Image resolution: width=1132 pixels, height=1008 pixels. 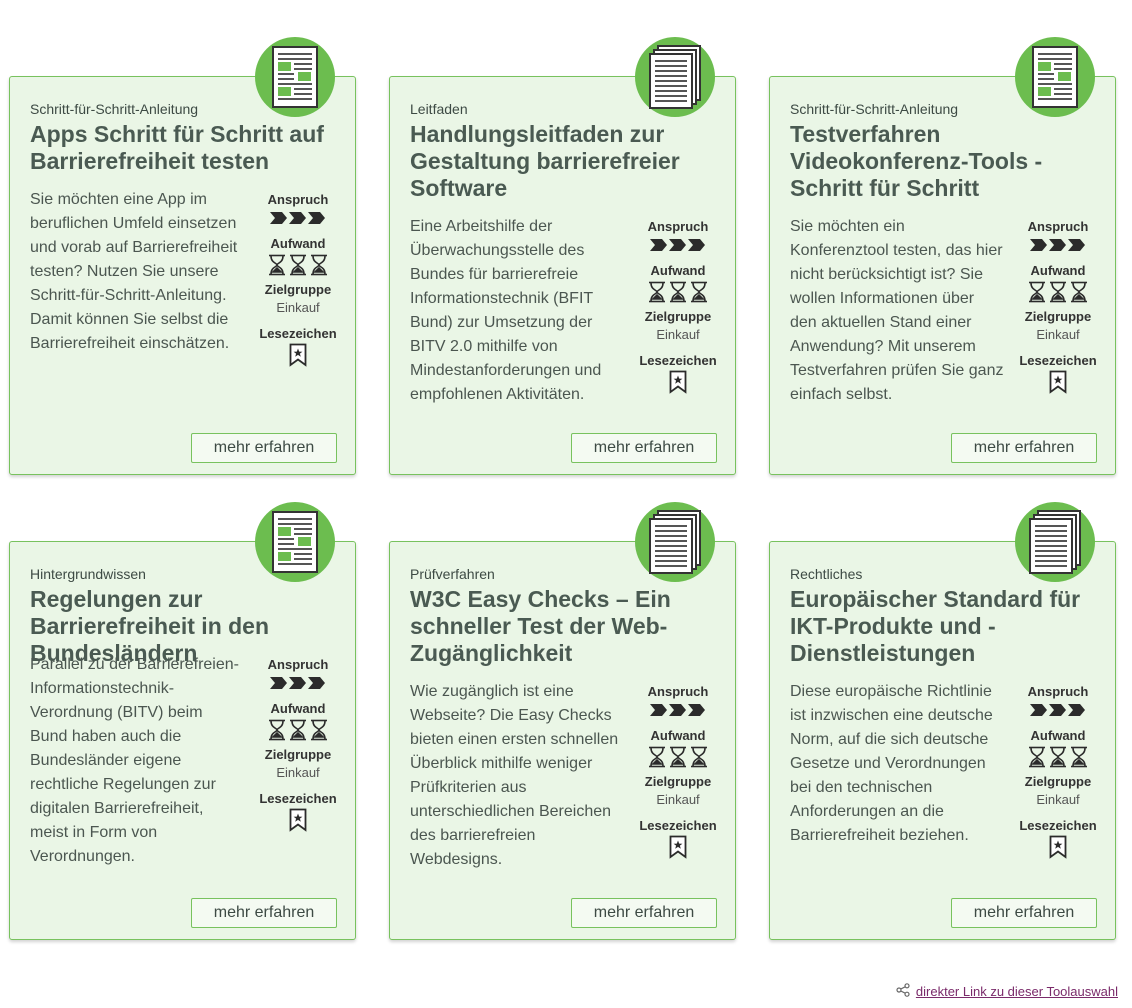 I want to click on card-category: Leitfaden, so click(x=439, y=109).